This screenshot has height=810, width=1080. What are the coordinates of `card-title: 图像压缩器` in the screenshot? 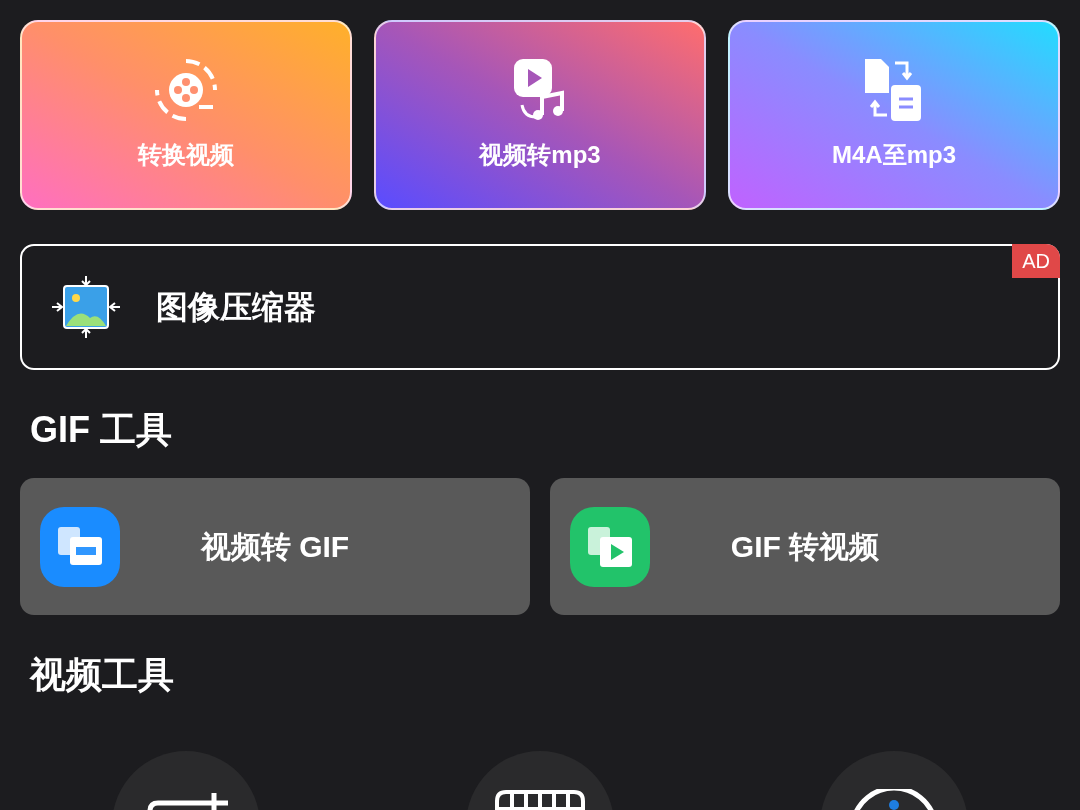 It's located at (236, 307).